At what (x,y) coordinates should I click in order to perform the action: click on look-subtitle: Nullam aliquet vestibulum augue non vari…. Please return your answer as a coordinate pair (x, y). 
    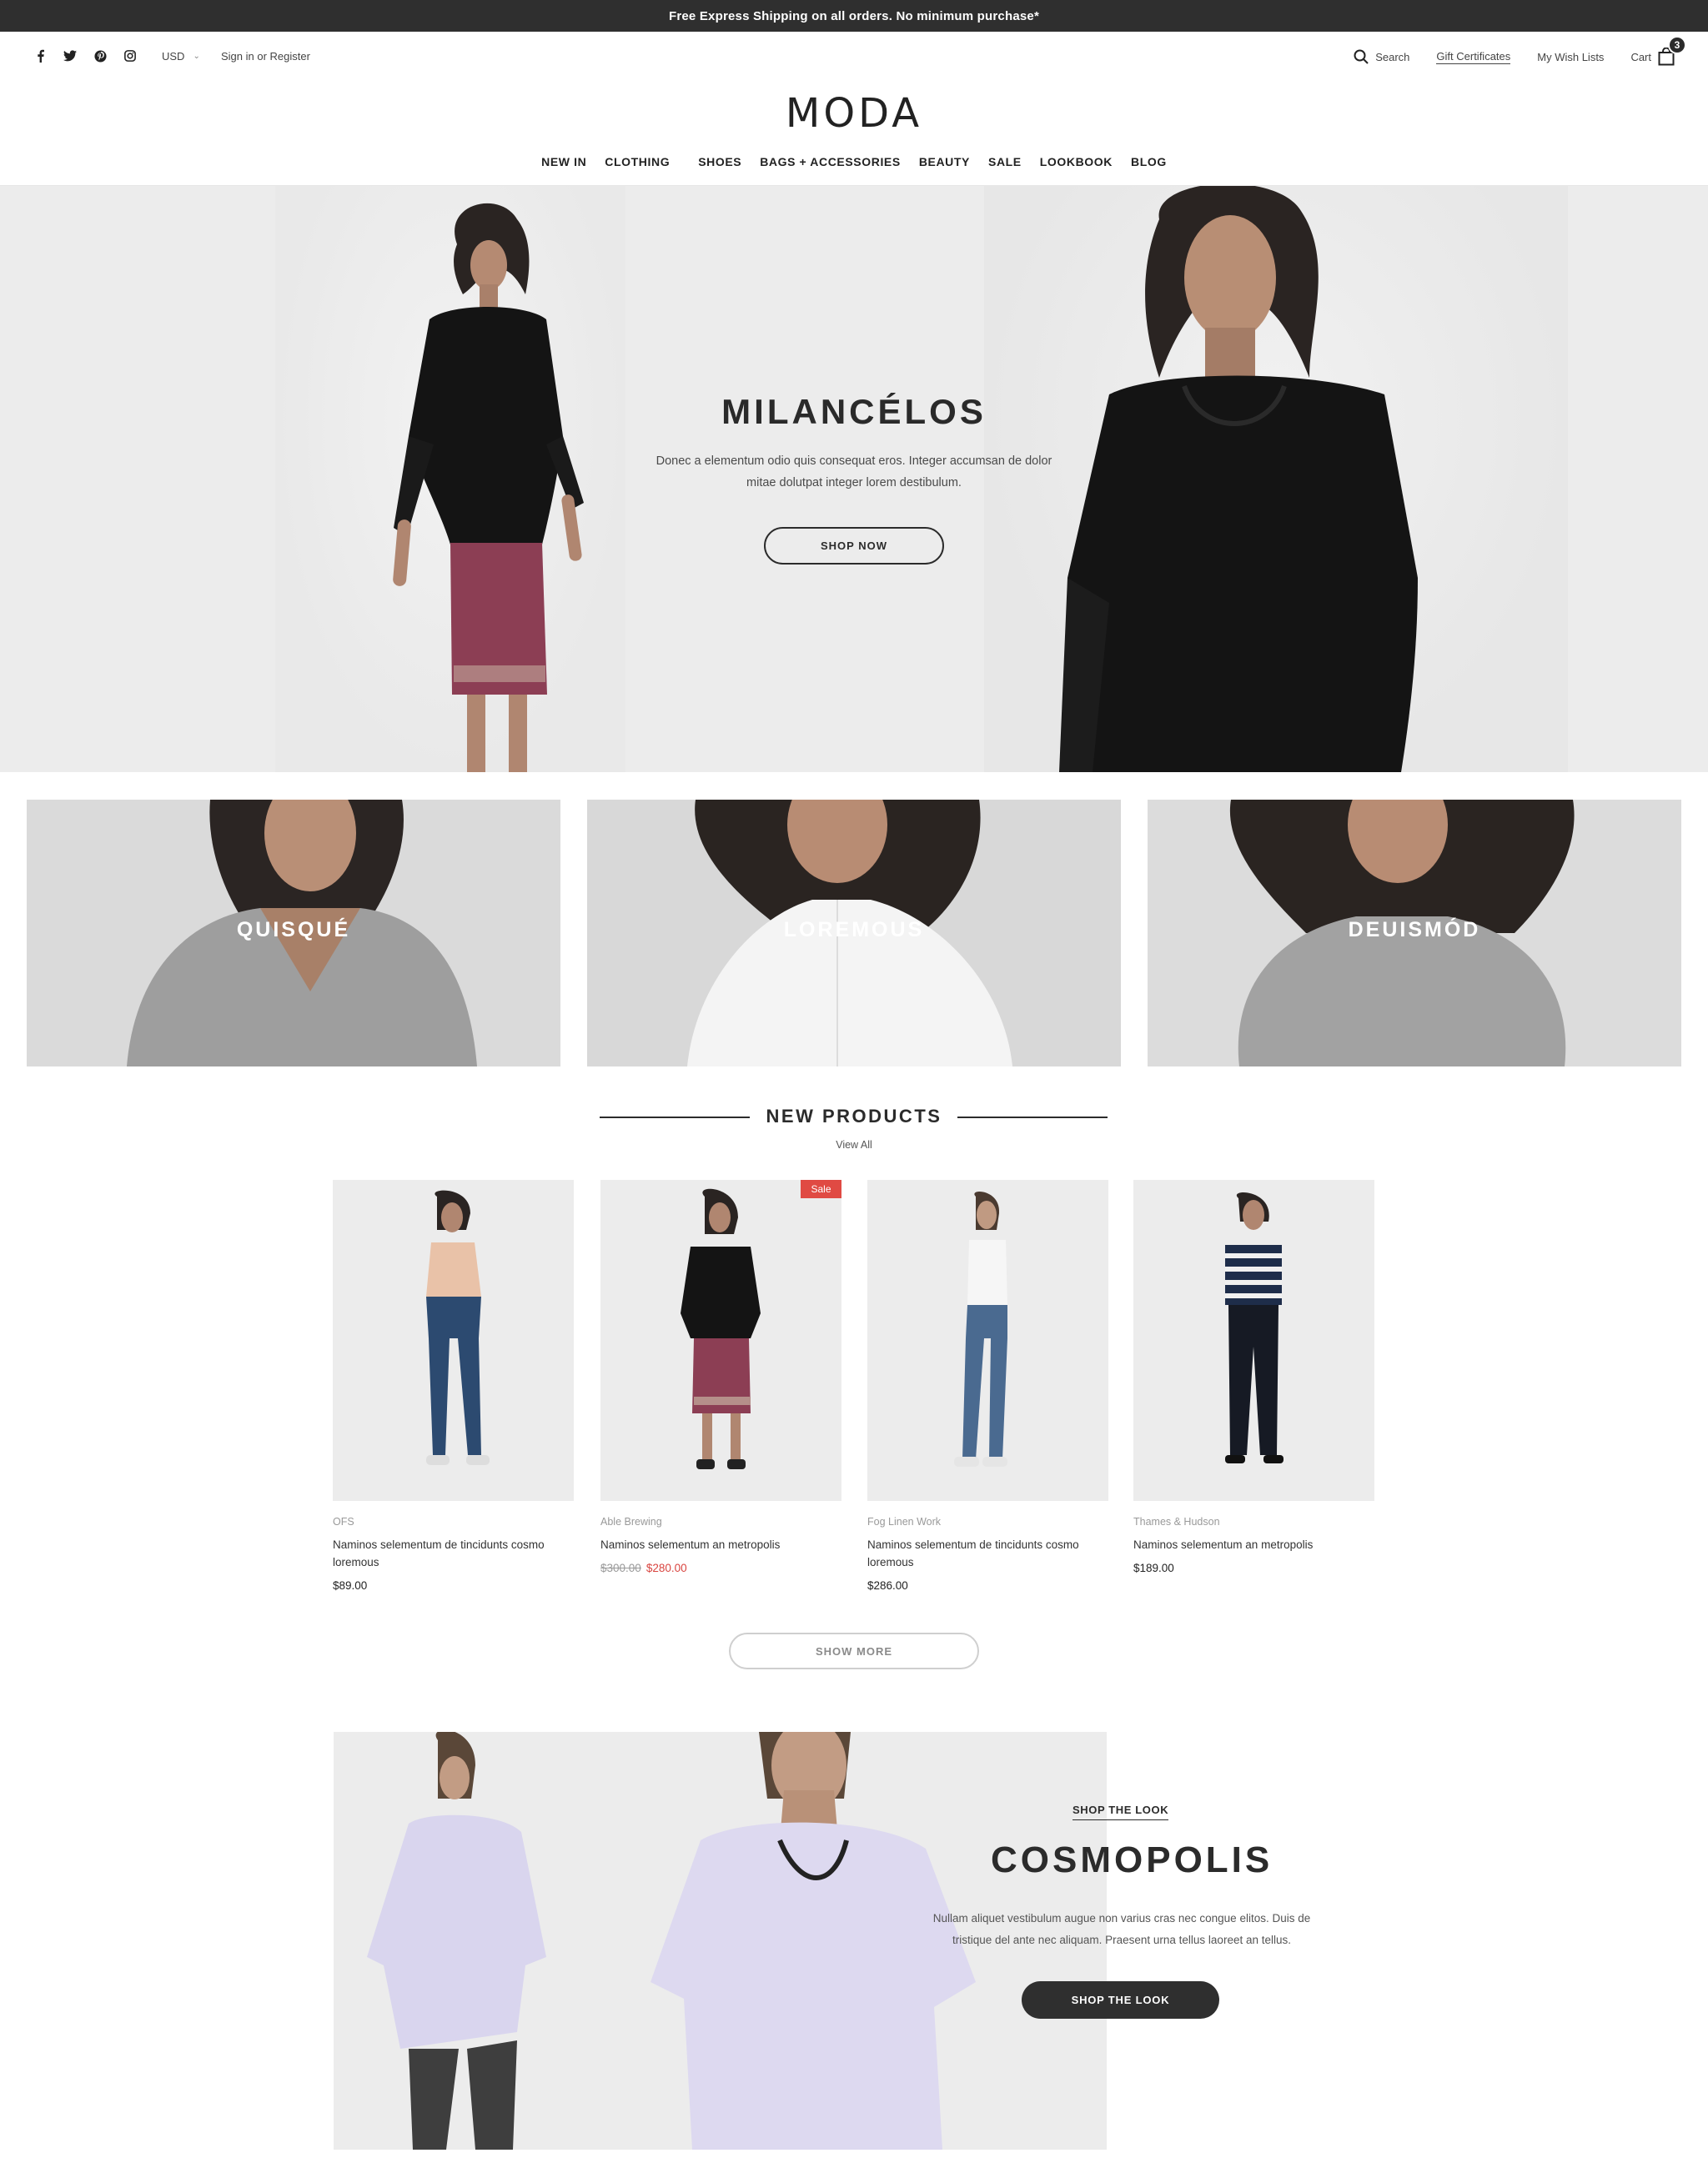
    Looking at the image, I should click on (1121, 1929).